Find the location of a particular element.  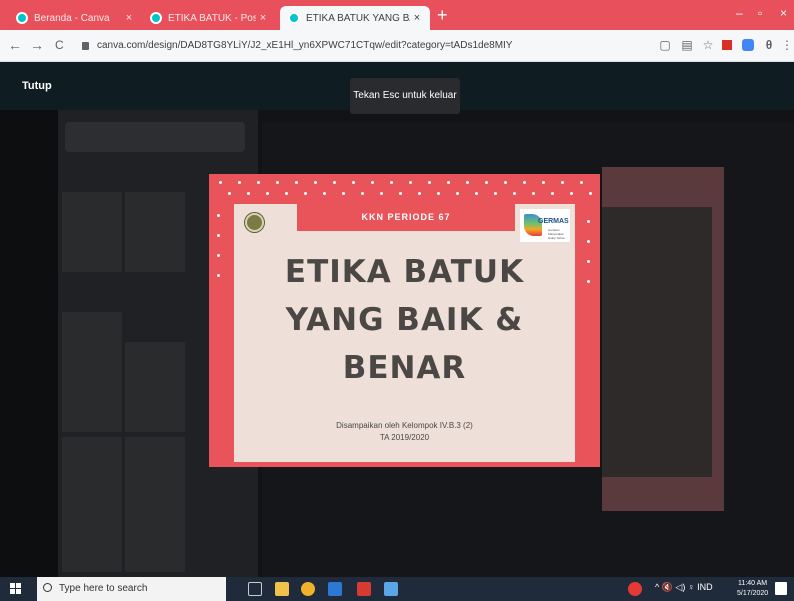

tab-beranda: Beranda - Canva × is located at coordinates (75, 18).